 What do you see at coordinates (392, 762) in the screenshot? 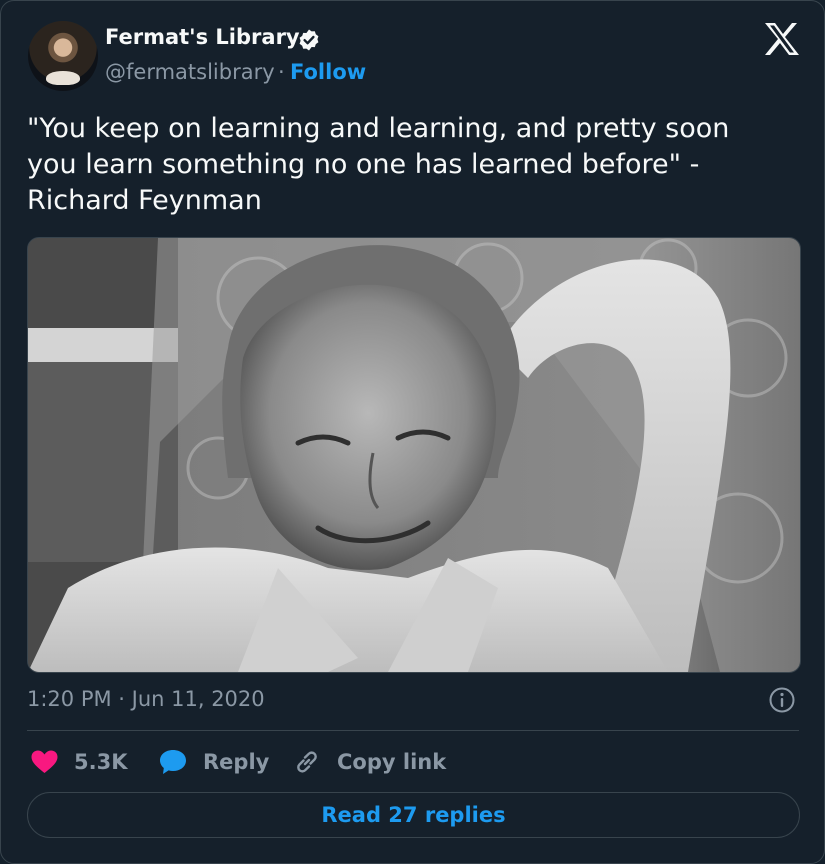
I see `copy-link-label: Copy link` at bounding box center [392, 762].